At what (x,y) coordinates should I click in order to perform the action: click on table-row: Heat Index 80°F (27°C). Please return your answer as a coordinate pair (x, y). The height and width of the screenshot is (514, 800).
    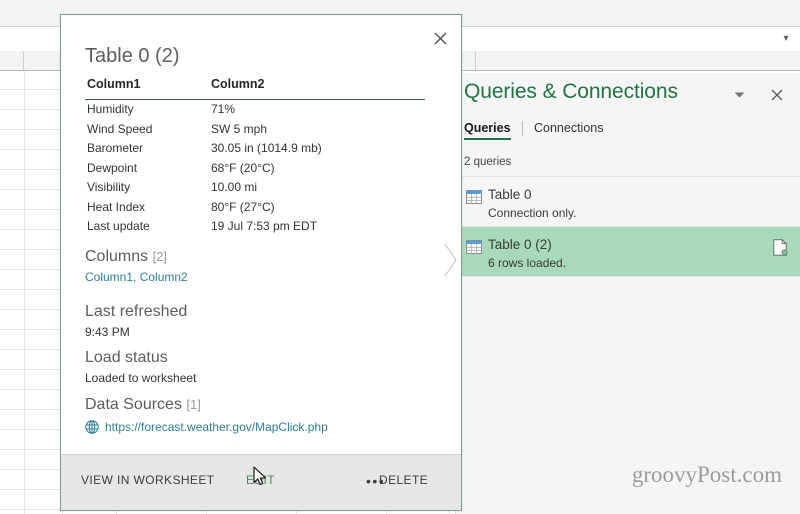
    Looking at the image, I should click on (255, 208).